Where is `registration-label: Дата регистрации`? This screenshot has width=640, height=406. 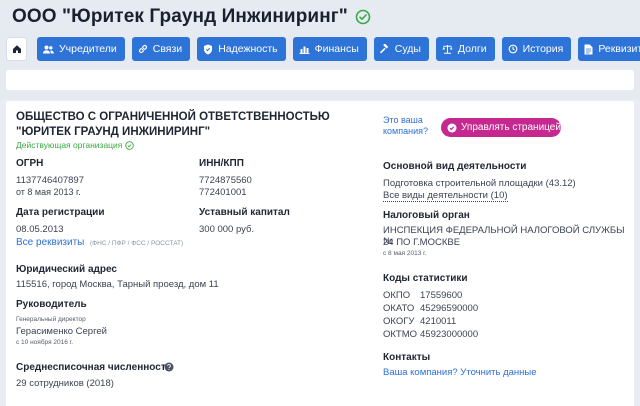
registration-label: Дата регистрации is located at coordinates (60, 212).